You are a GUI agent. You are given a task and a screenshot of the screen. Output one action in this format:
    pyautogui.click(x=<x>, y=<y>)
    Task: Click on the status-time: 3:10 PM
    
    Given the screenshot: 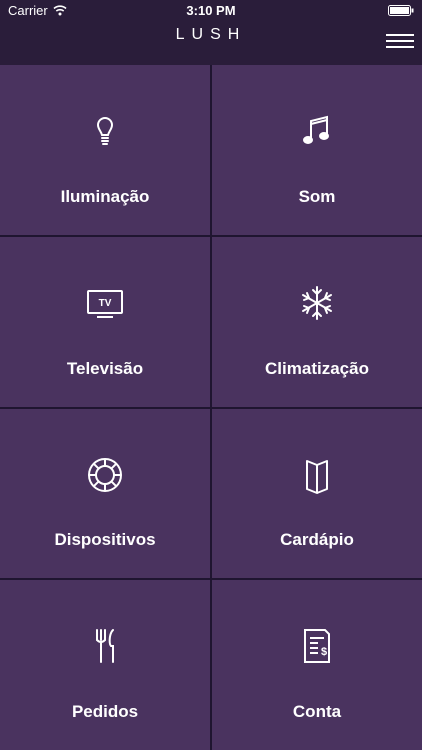 What is the action you would take?
    pyautogui.click(x=211, y=10)
    